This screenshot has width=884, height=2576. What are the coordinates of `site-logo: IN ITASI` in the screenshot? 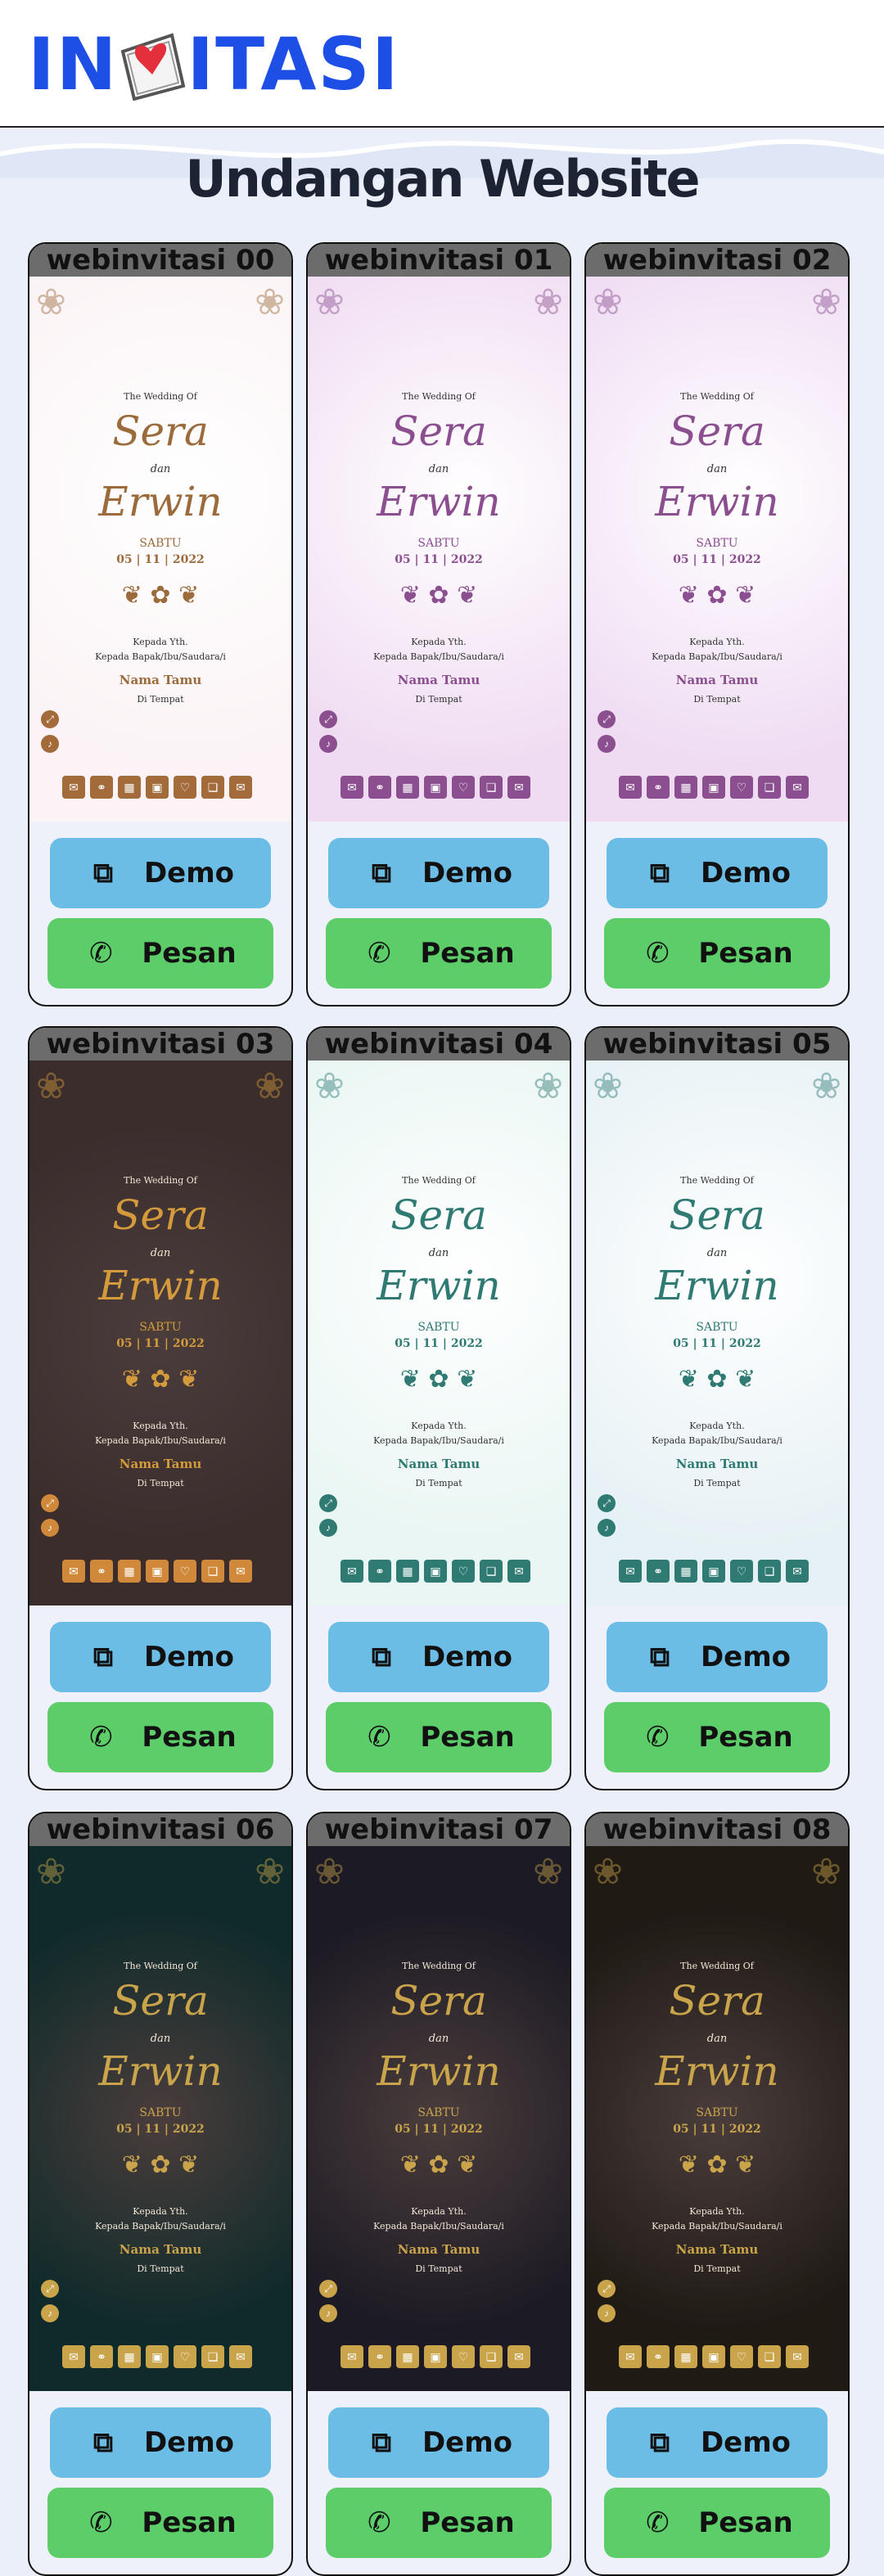 It's located at (214, 64).